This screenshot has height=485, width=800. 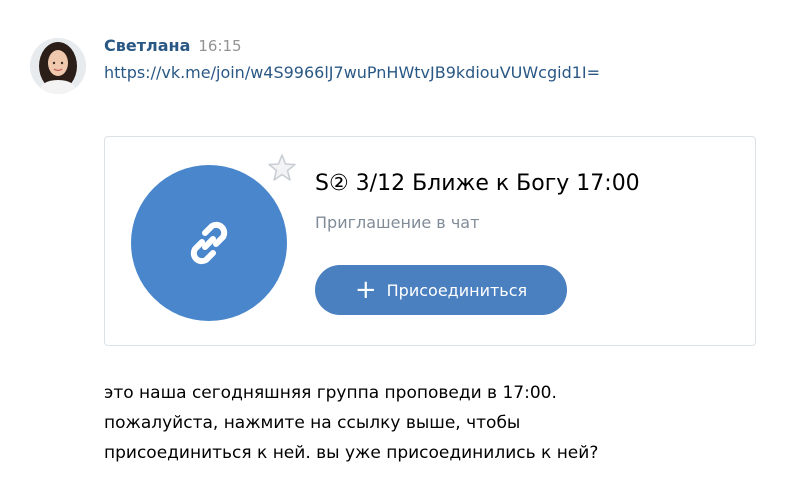 What do you see at coordinates (365, 290) in the screenshot?
I see `plus-icon: +` at bounding box center [365, 290].